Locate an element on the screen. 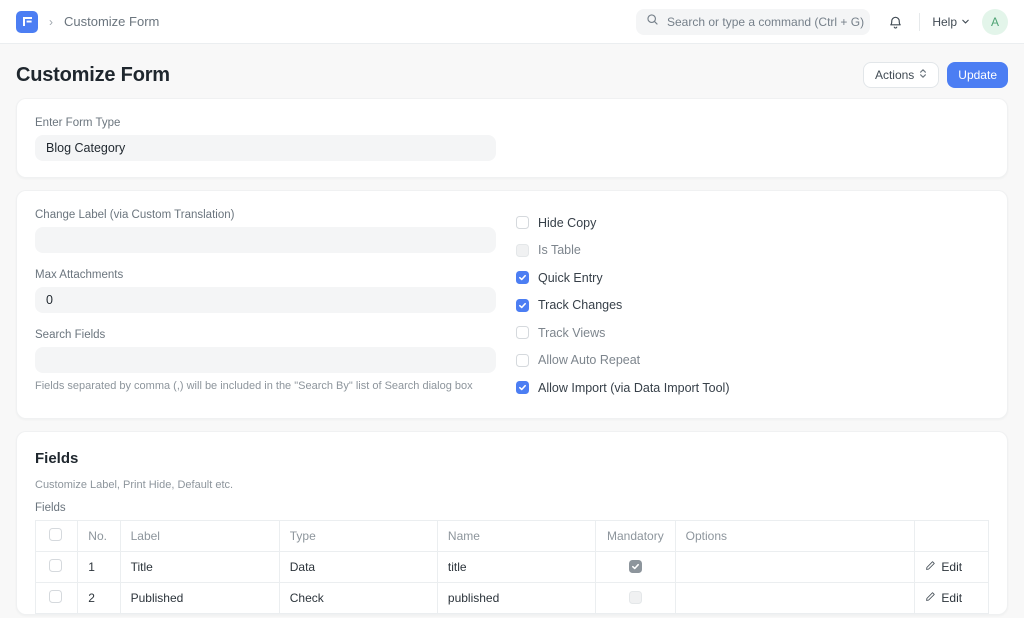 This screenshot has height=618, width=1024. is-table-label: Is Table is located at coordinates (559, 250).